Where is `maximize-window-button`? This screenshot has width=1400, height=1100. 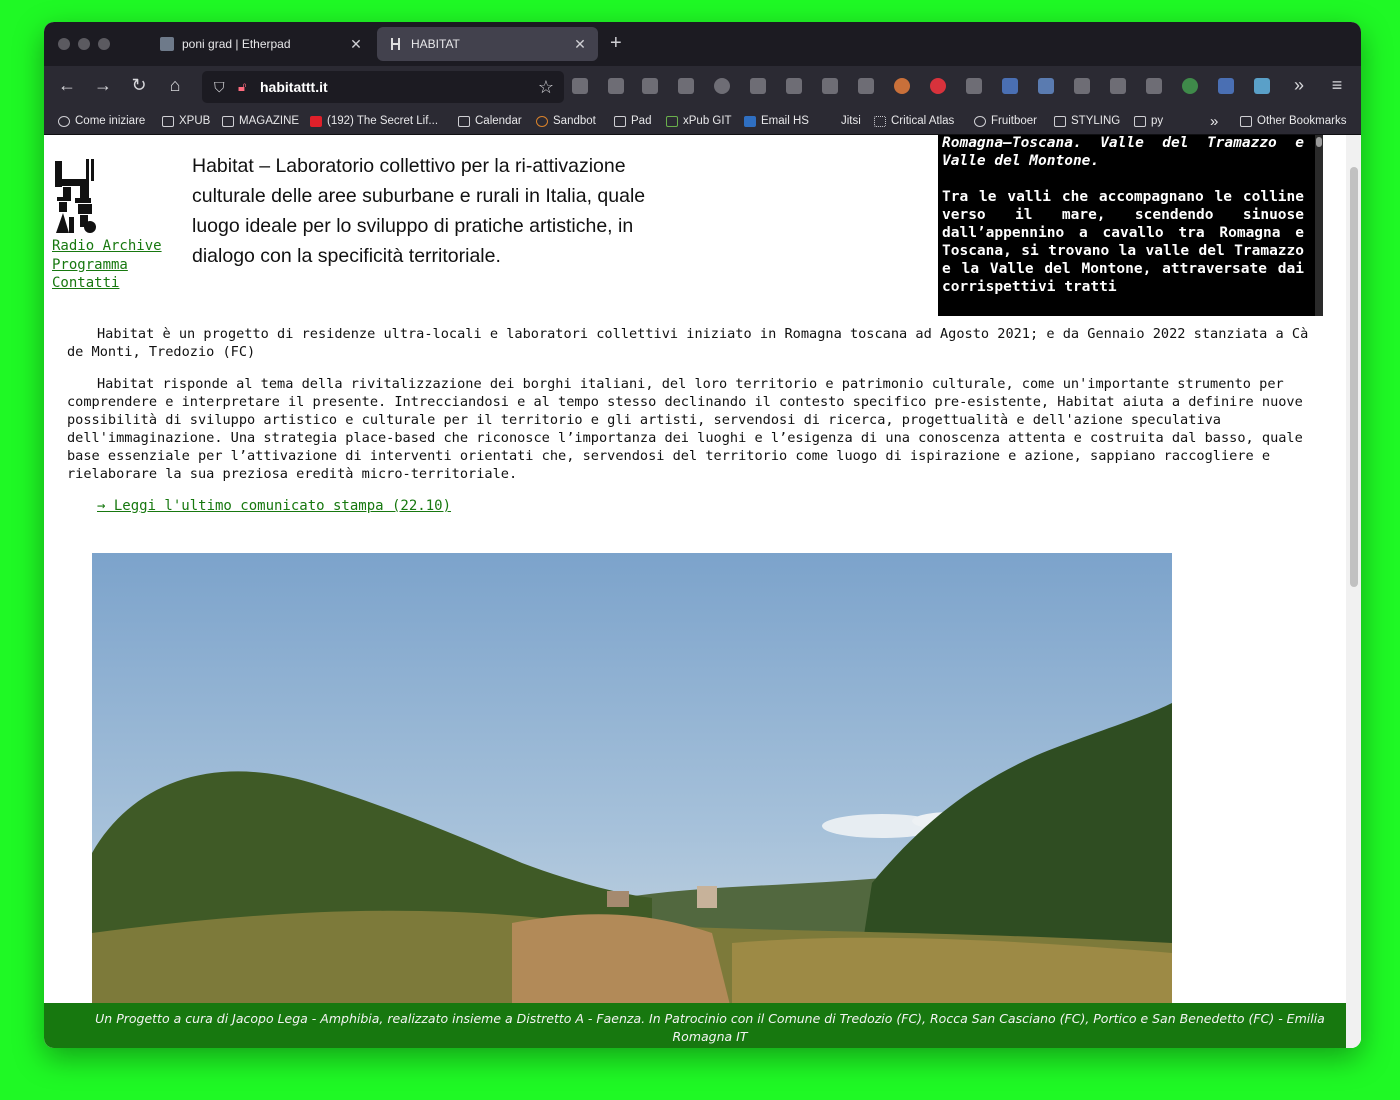 maximize-window-button is located at coordinates (104, 44).